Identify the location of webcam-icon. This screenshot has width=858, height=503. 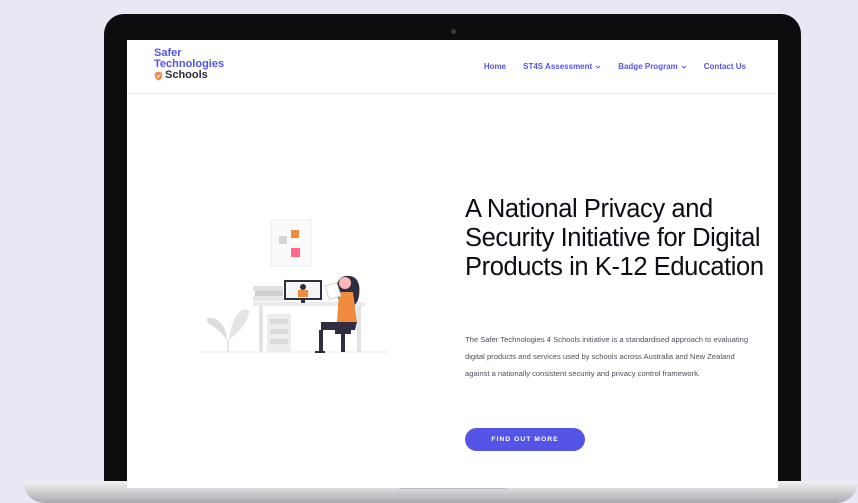
(453, 31).